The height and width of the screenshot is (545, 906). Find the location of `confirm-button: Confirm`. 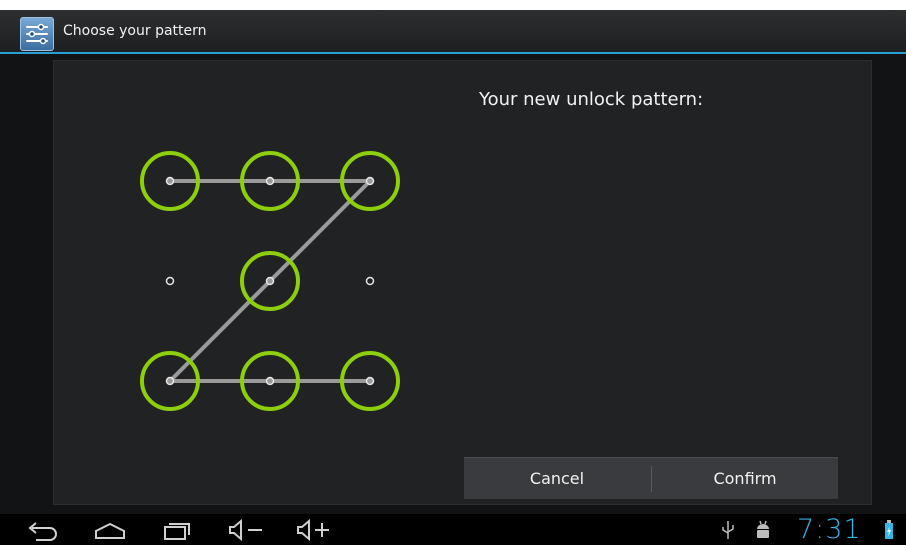

confirm-button: Confirm is located at coordinates (745, 478).